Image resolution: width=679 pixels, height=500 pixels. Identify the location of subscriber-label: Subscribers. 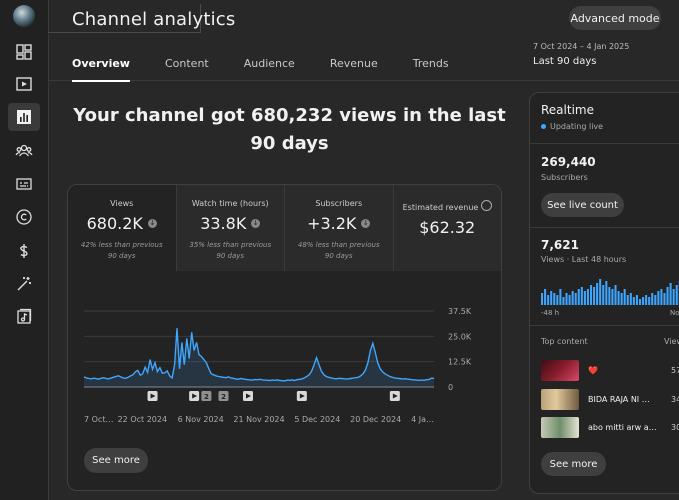
(564, 177).